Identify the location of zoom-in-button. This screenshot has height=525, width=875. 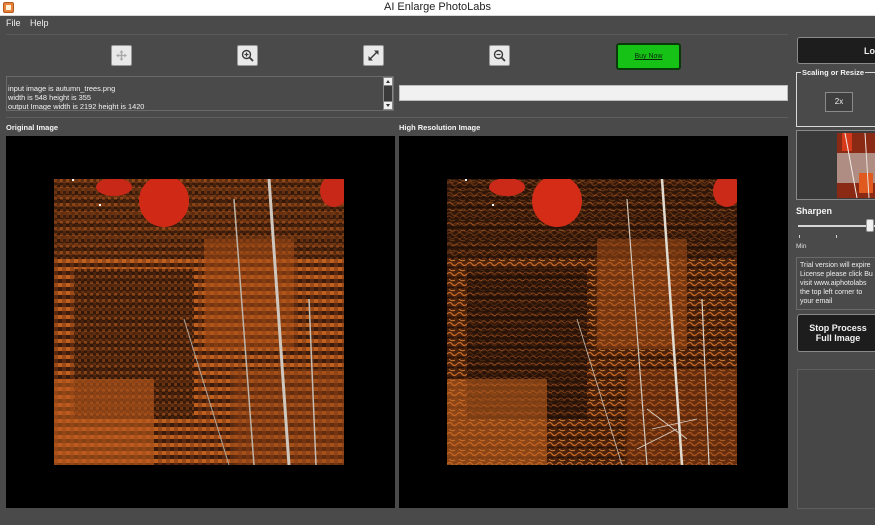
(247, 55).